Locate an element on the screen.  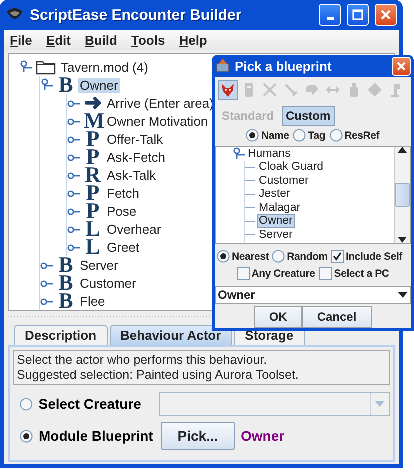
menu-item: File is located at coordinates (21, 40).